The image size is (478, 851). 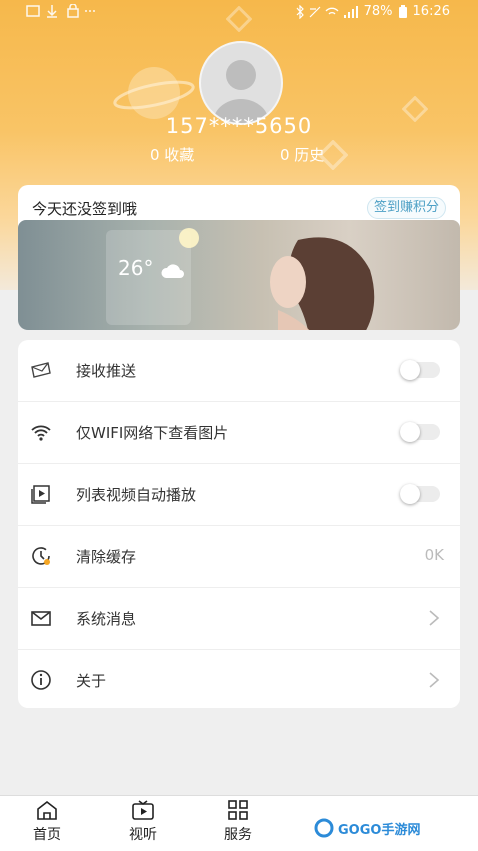 I want to click on sign-in-title: 今天还没签到哦, so click(x=85, y=209).